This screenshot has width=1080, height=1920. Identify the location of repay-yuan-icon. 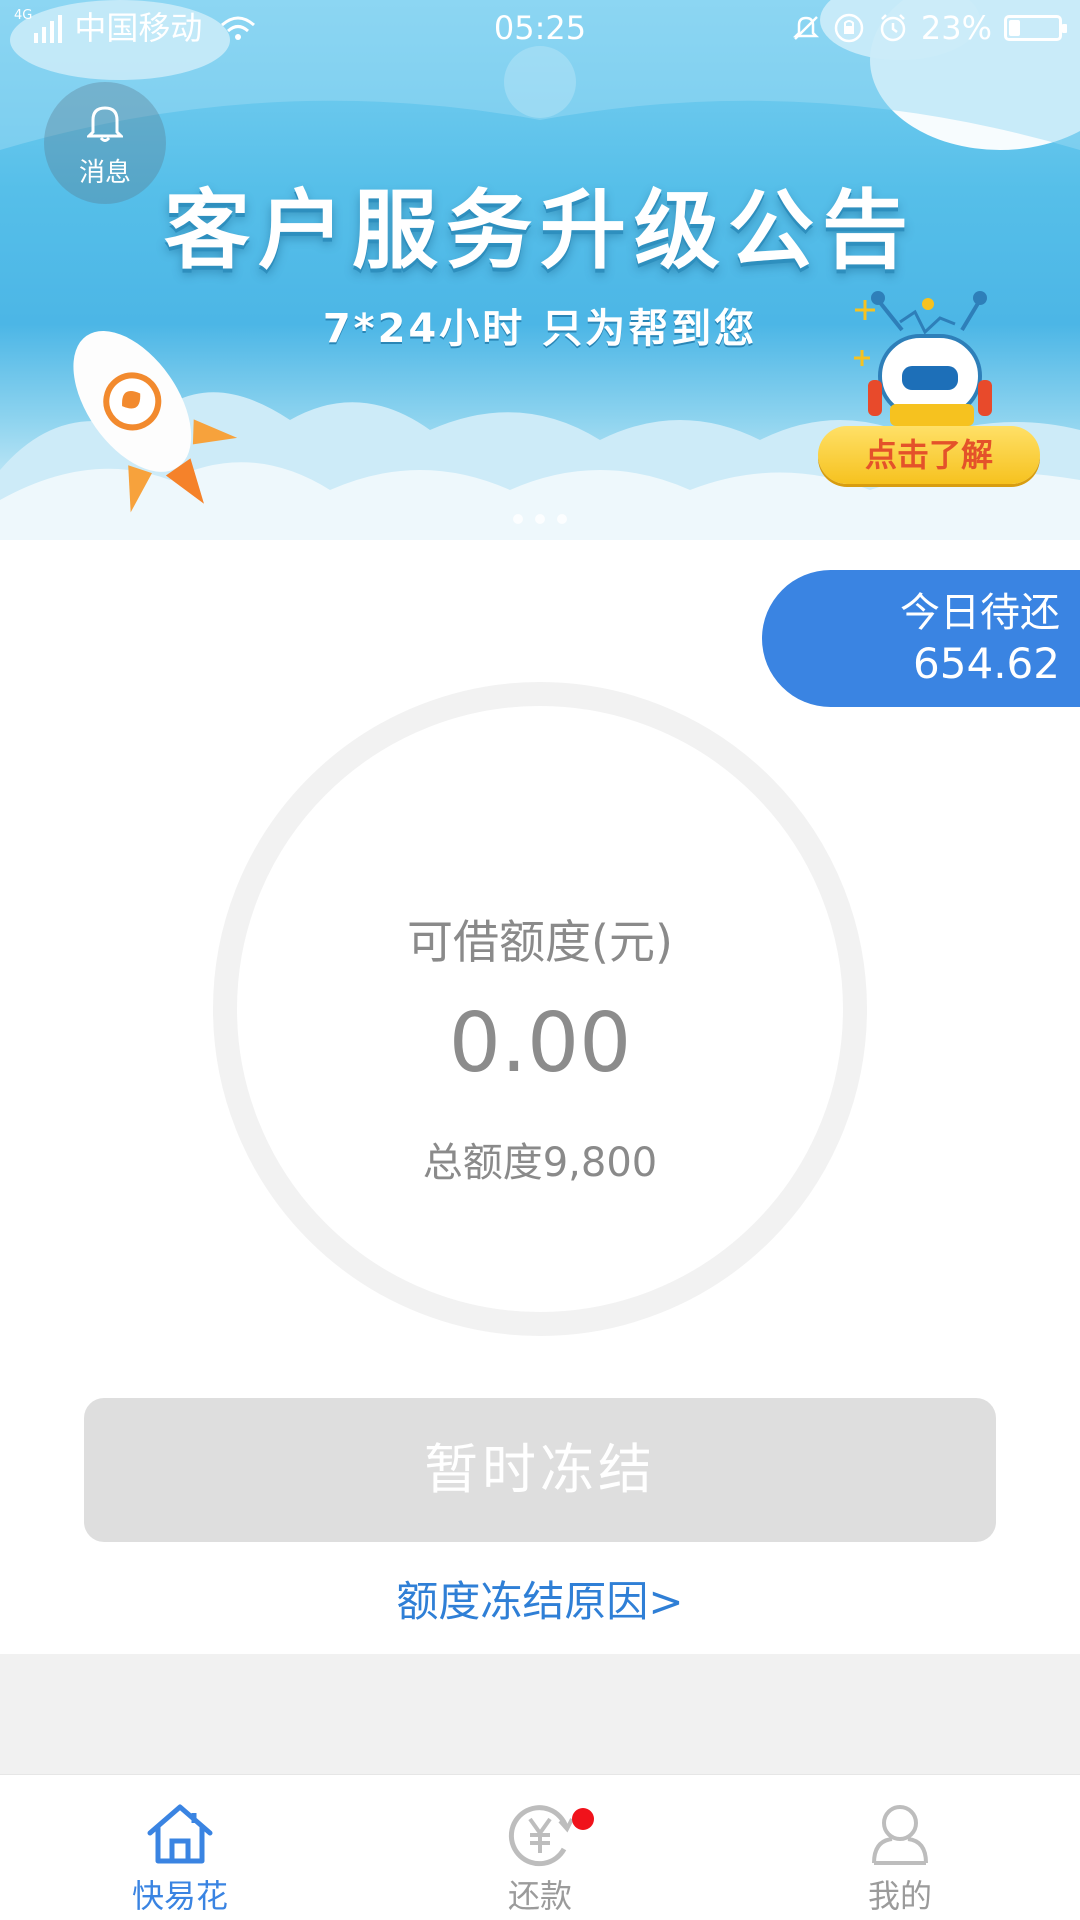
(541, 1836).